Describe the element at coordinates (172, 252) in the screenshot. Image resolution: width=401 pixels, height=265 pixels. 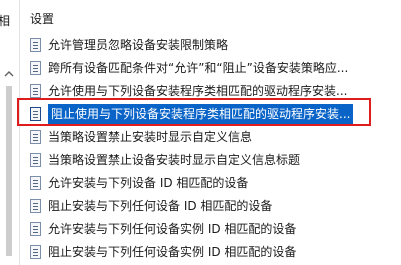
I see `settings-item-label: 阻止安装与下列任何设备实例 ID 相匹配的设备` at that location.